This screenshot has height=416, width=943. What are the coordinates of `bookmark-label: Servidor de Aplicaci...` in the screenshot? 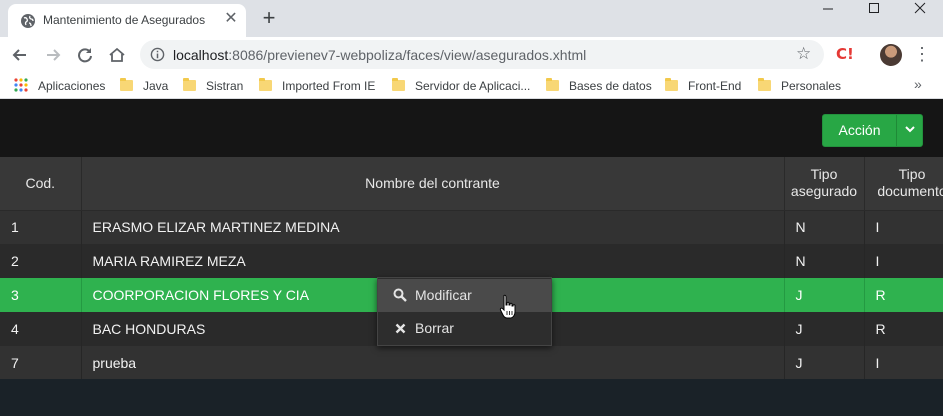 It's located at (473, 86).